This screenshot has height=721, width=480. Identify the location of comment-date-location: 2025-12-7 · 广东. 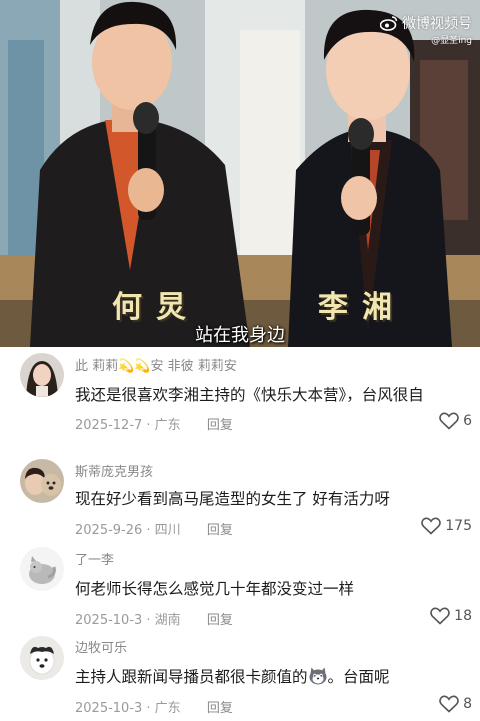
(128, 425).